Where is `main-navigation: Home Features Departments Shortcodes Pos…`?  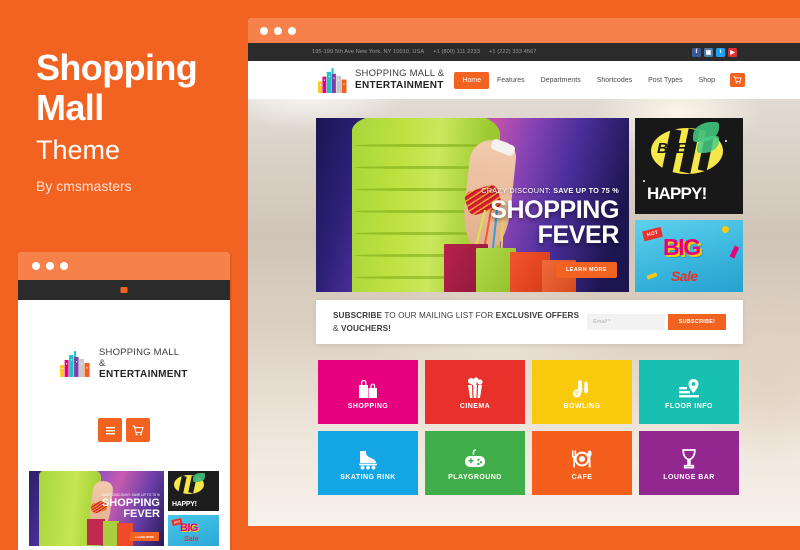
main-navigation: Home Features Departments Shortcodes Pos… is located at coordinates (599, 80).